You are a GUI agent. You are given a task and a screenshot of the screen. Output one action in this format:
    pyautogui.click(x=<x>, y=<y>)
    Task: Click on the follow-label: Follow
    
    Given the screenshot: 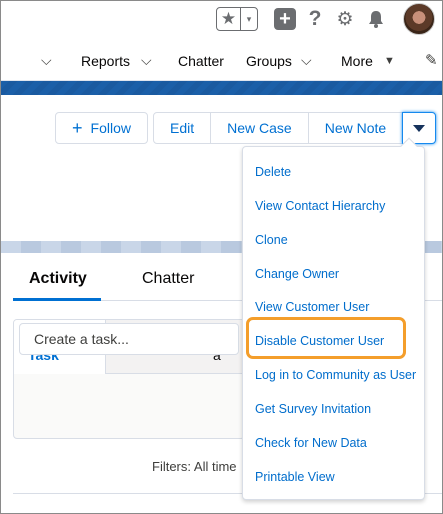 What is the action you would take?
    pyautogui.click(x=110, y=128)
    